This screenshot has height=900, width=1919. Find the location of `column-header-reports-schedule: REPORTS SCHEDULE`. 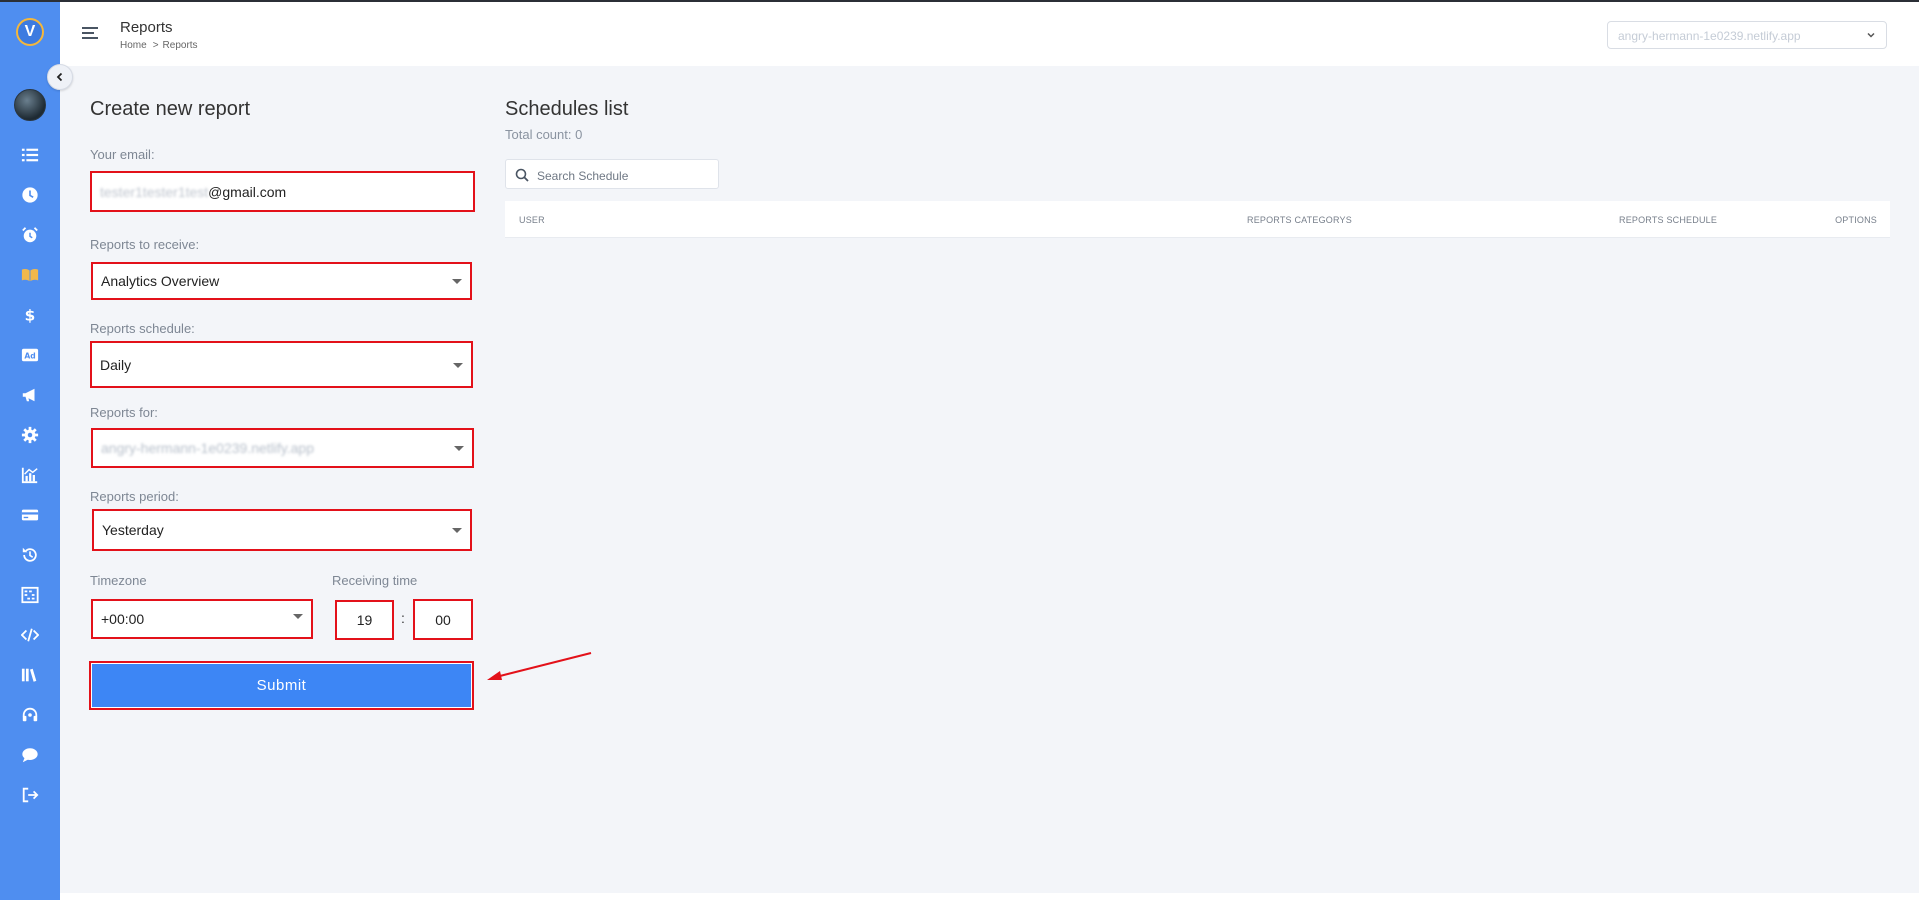

column-header-reports-schedule: REPORTS SCHEDULE is located at coordinates (1668, 220).